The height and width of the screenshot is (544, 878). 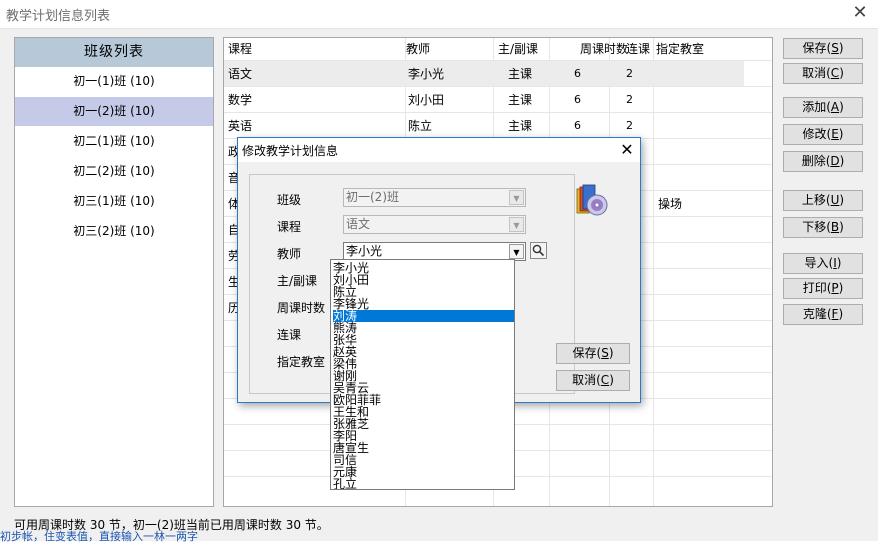 I want to click on class-list-item: 初二(2)班 (10), so click(x=114, y=171).